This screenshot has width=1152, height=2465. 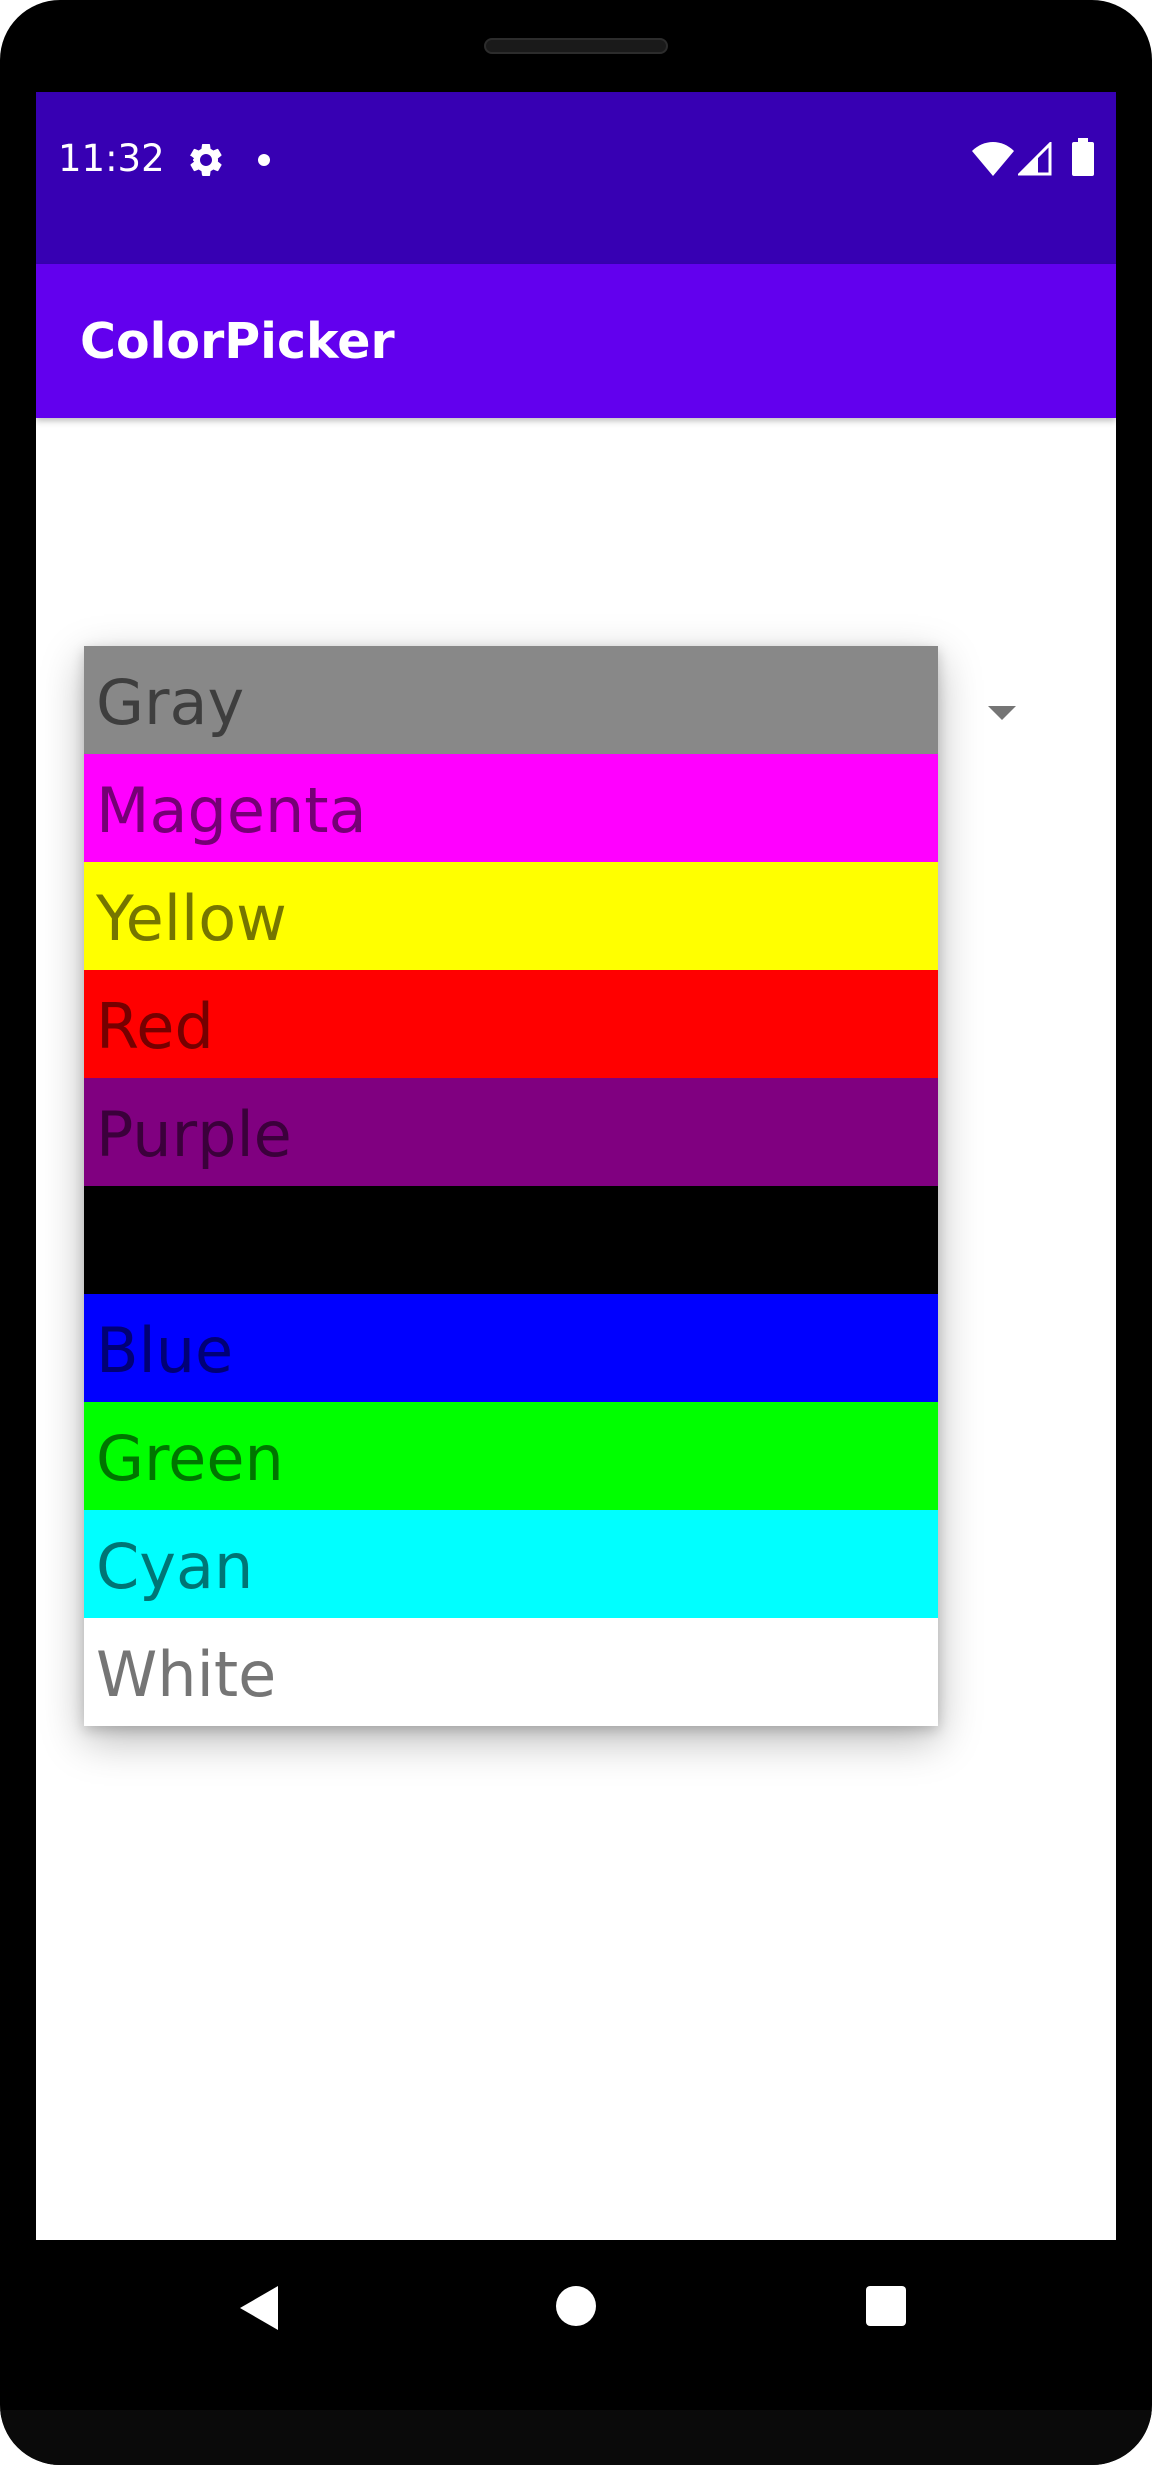 What do you see at coordinates (231, 810) in the screenshot?
I see `dropdown-item-label: Magenta` at bounding box center [231, 810].